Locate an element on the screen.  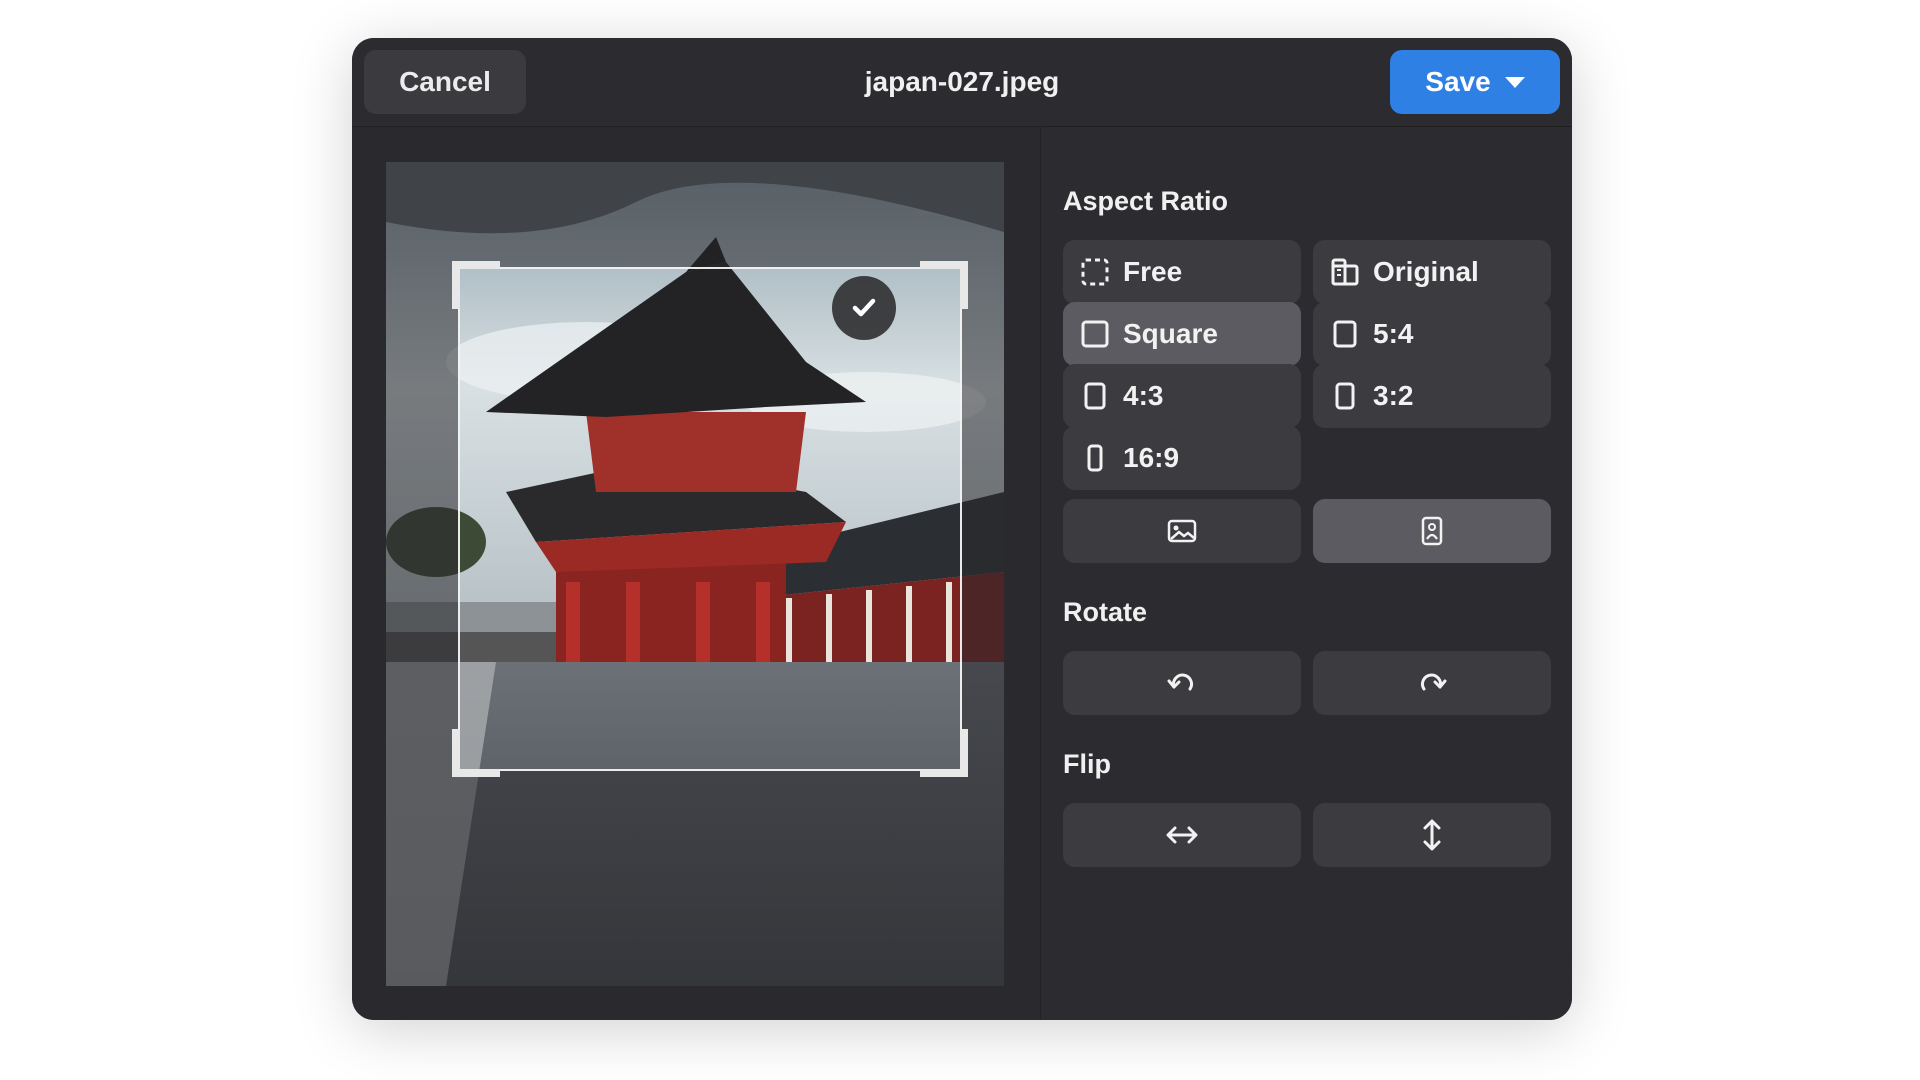
aspect-option-label: 5:4 is located at coordinates (1393, 333).